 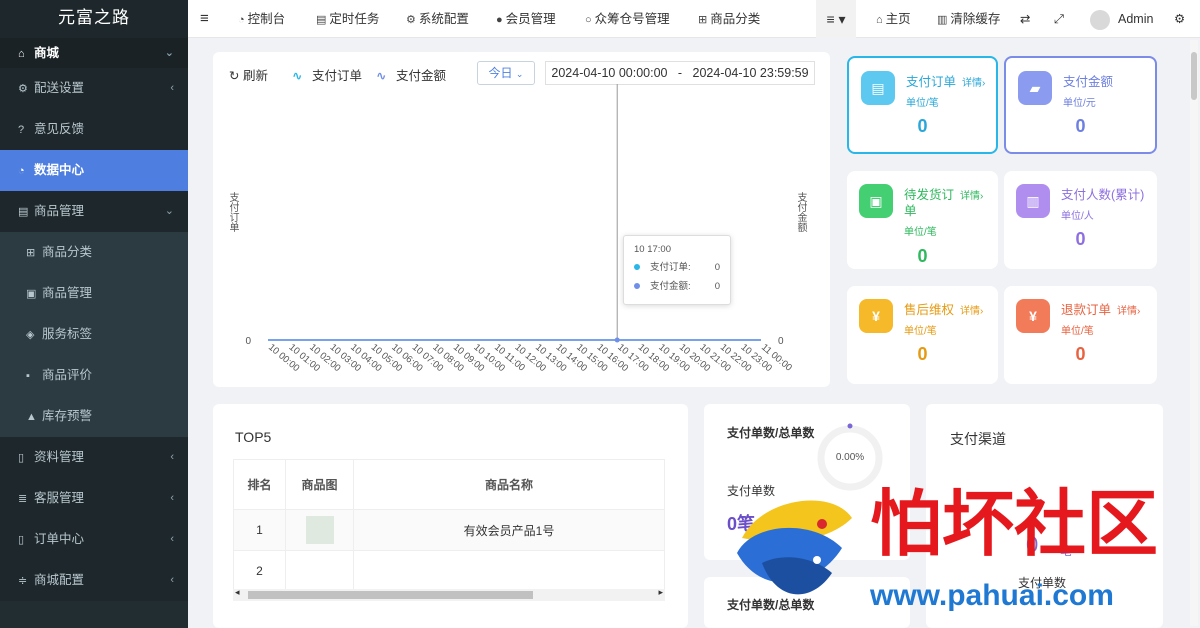 I want to click on sidebar-item-label: 订单中心, so click(x=59, y=539).